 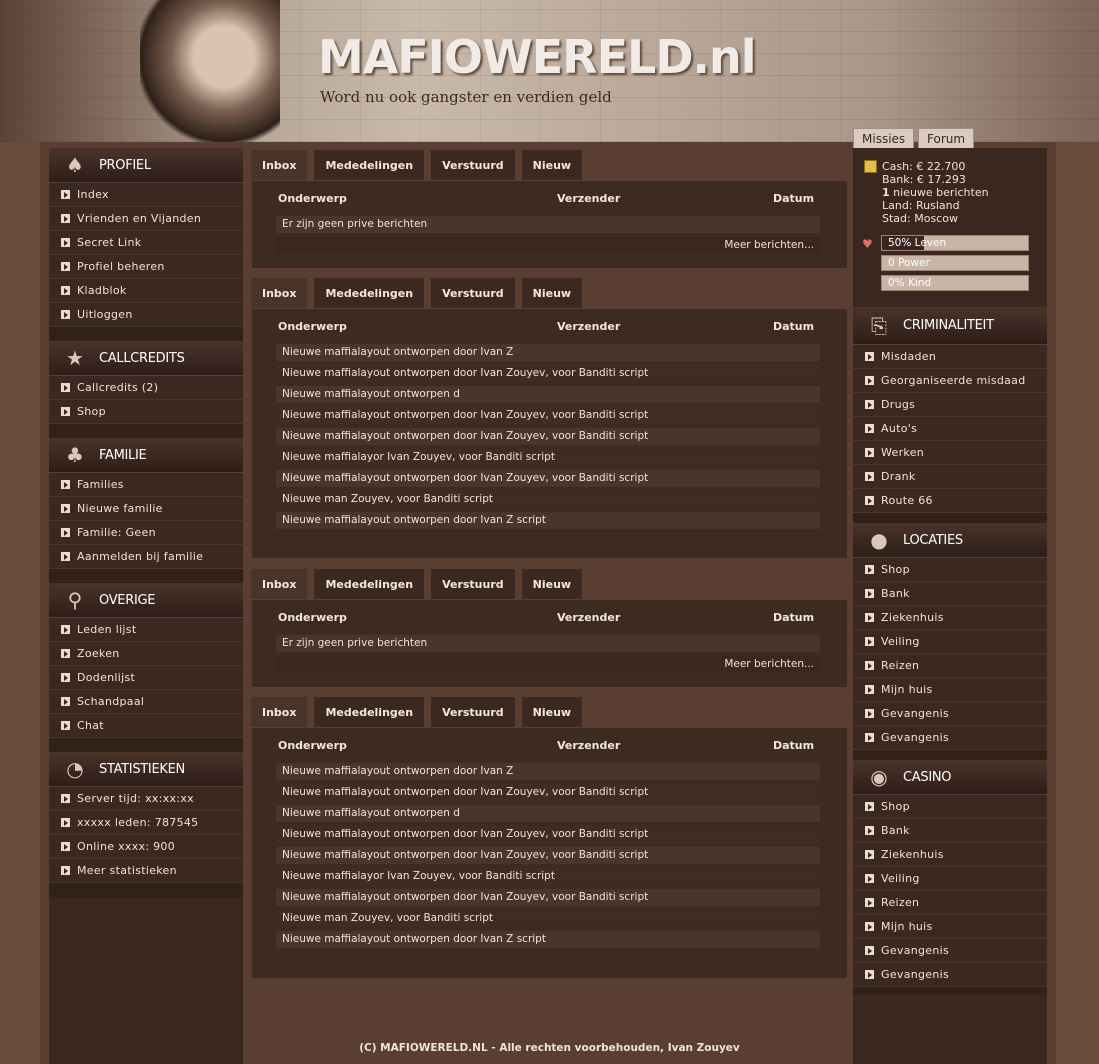 What do you see at coordinates (935, 192) in the screenshot?
I see `new-messages: 1 nieuwe berichten` at bounding box center [935, 192].